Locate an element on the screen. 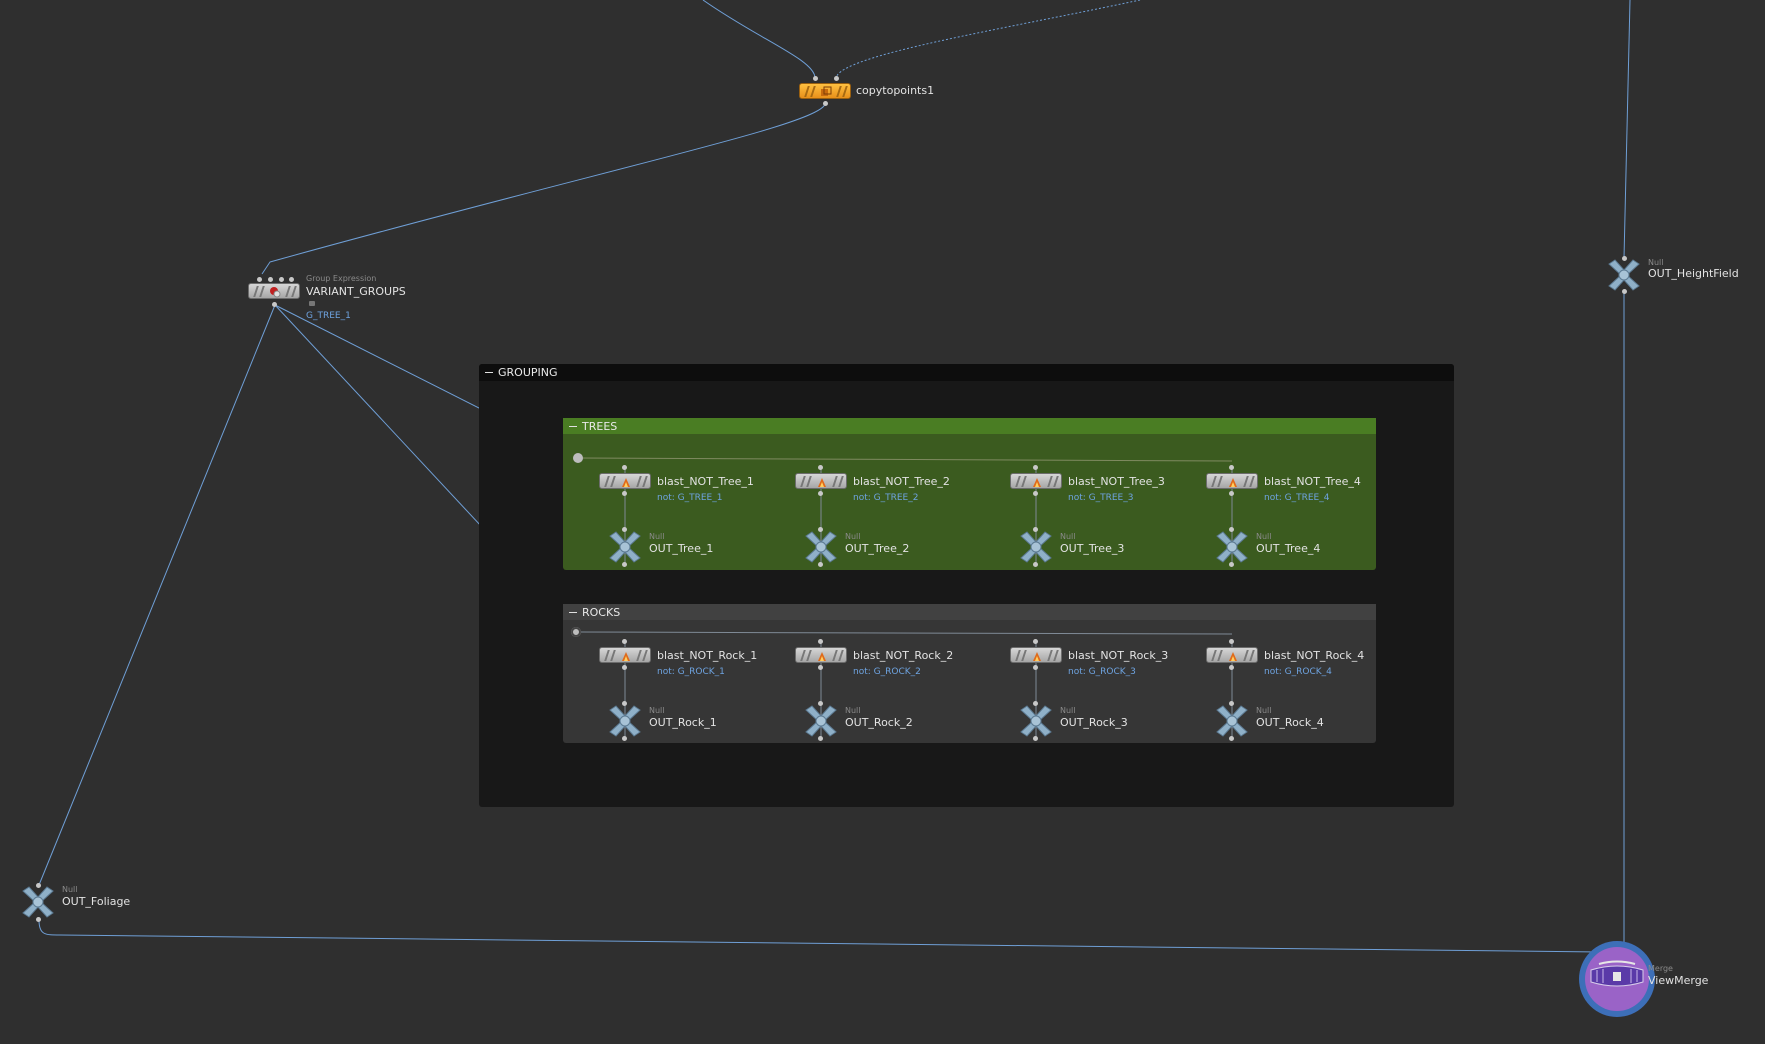 This screenshot has height=1044, width=1765. network-box-rocks-header: ROCKS is located at coordinates (969, 612).